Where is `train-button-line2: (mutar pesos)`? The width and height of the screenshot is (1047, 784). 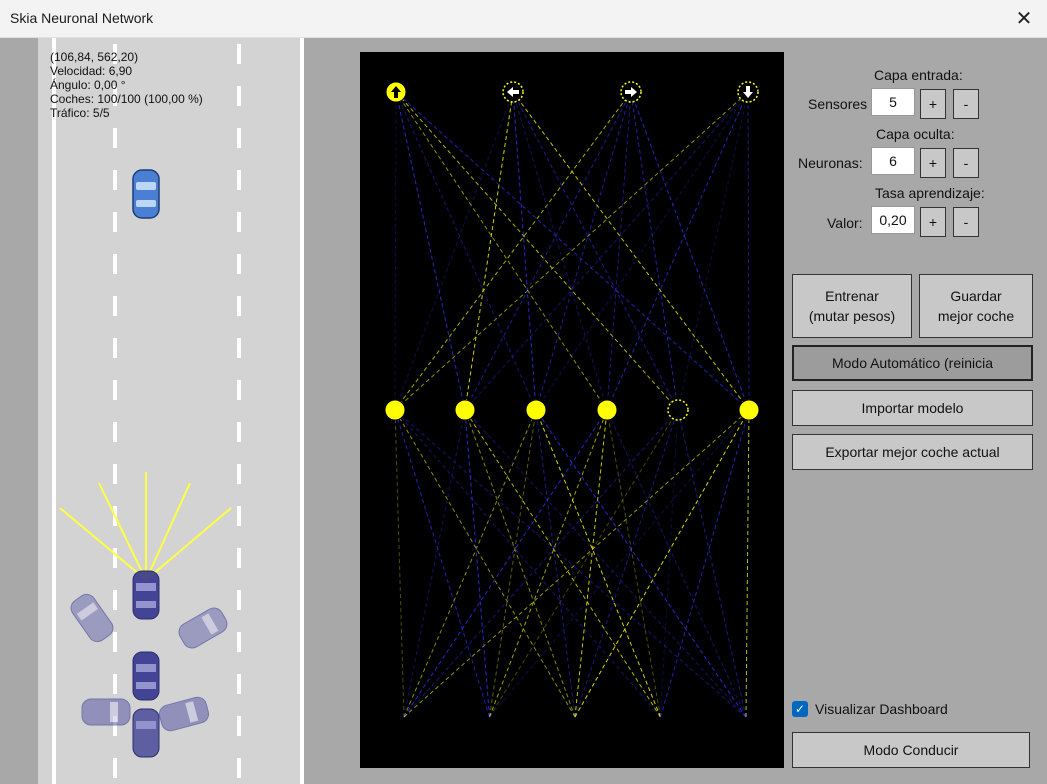 train-button-line2: (mutar pesos) is located at coordinates (852, 316).